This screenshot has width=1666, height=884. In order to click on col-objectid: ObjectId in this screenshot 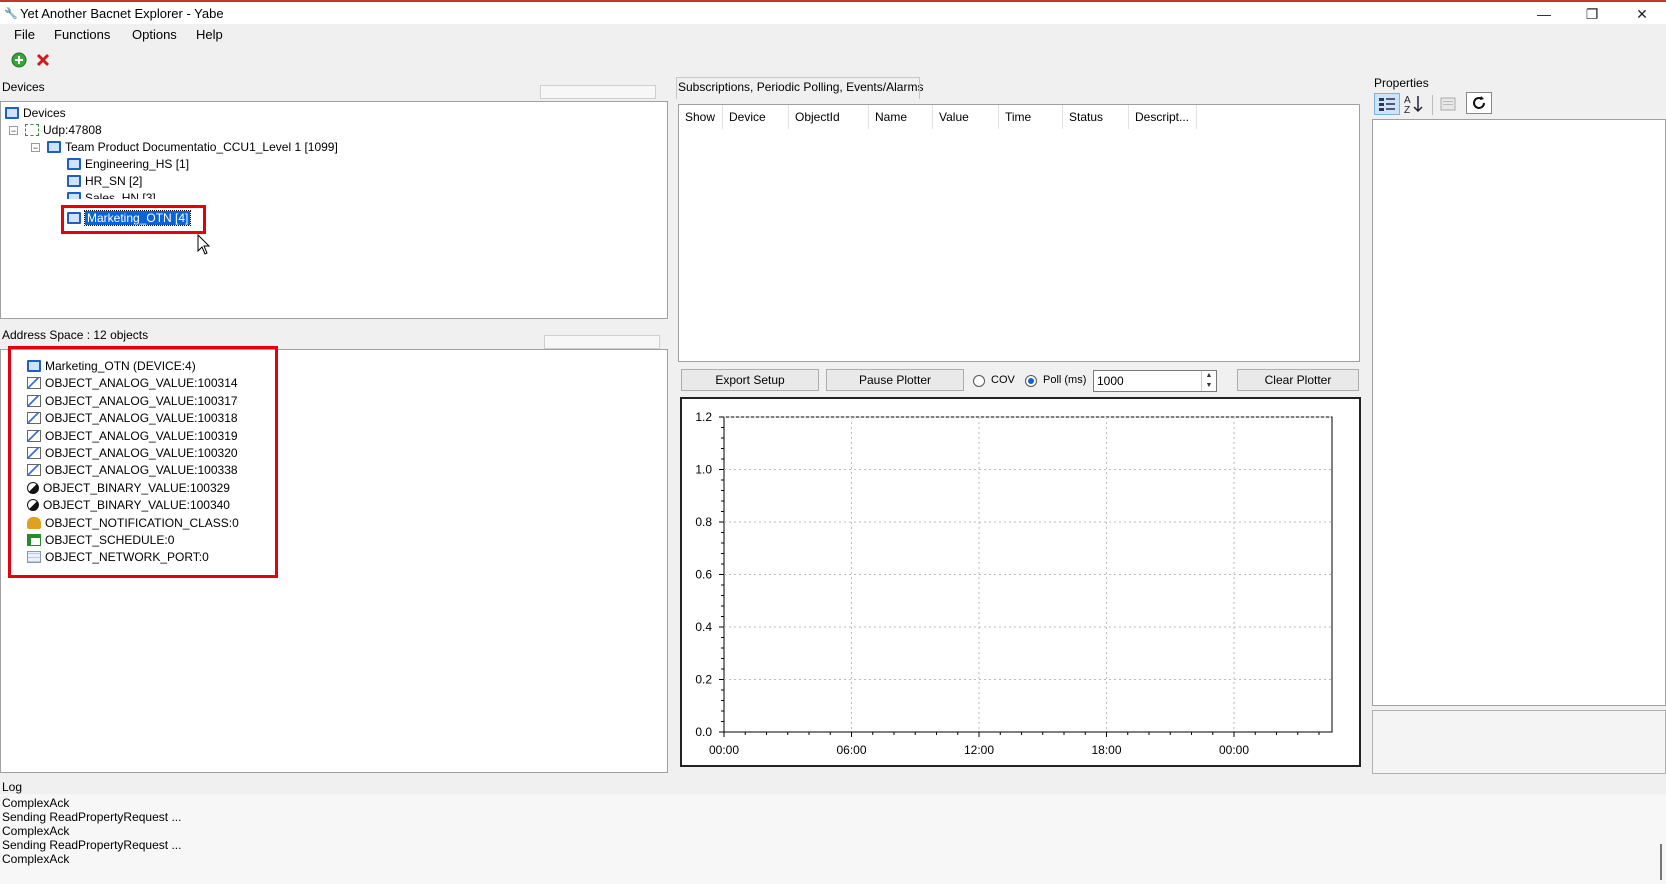, I will do `click(829, 117)`.